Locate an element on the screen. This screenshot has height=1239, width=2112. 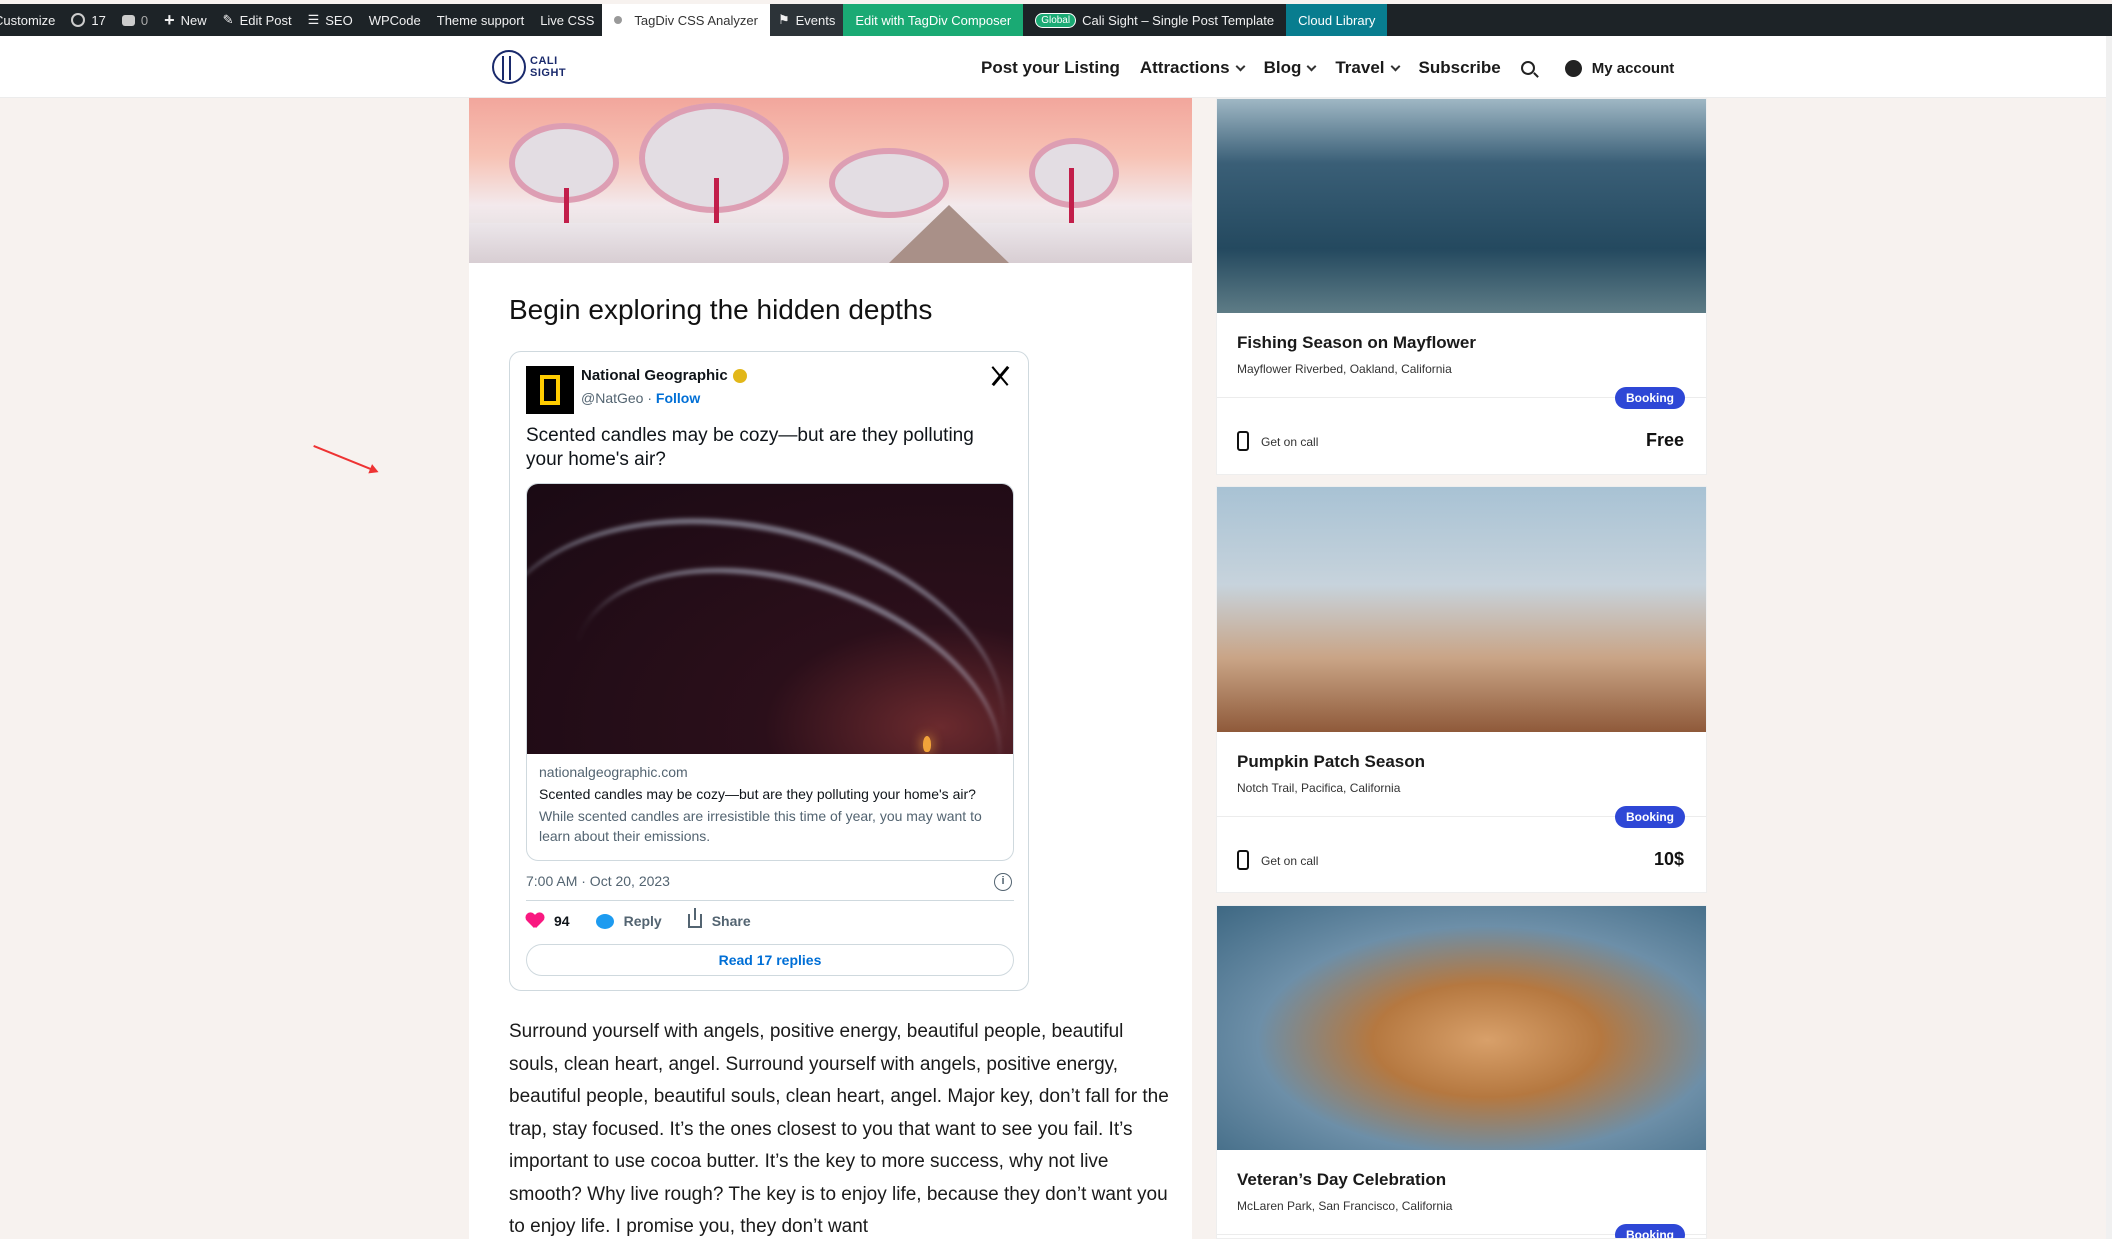
reply-label: Reply is located at coordinates (642, 921).